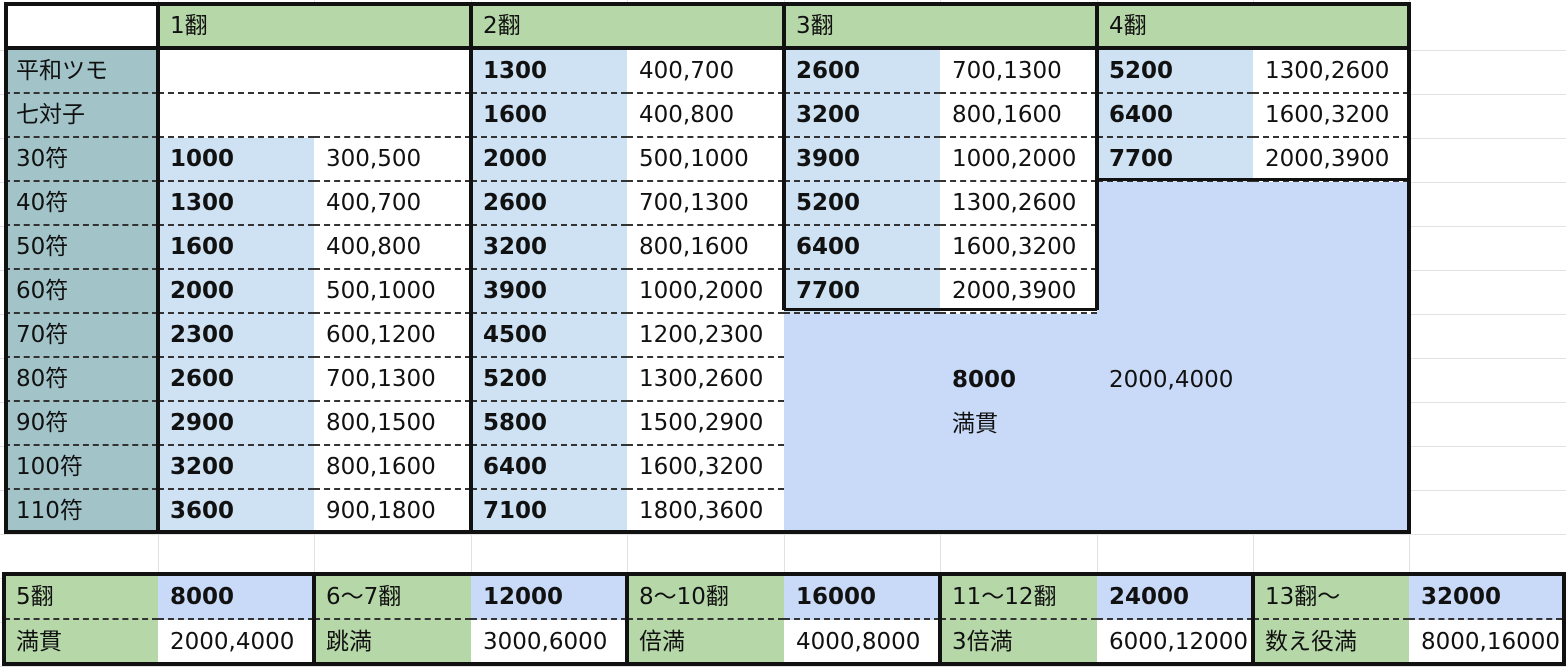 The height and width of the screenshot is (667, 1566). What do you see at coordinates (1175, 380) in the screenshot?
I see `mangan-split: 2000,4000` at bounding box center [1175, 380].